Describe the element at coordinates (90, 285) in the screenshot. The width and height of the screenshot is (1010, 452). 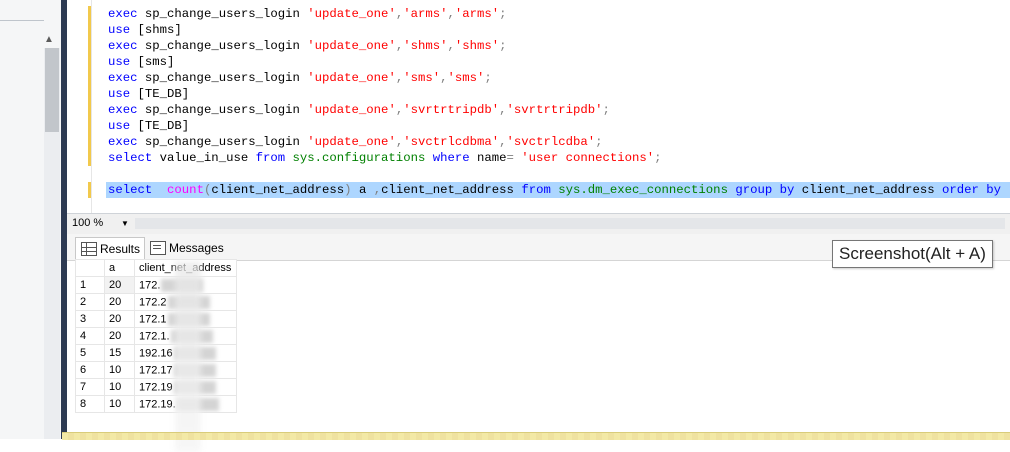
I see `row-number: 1` at that location.